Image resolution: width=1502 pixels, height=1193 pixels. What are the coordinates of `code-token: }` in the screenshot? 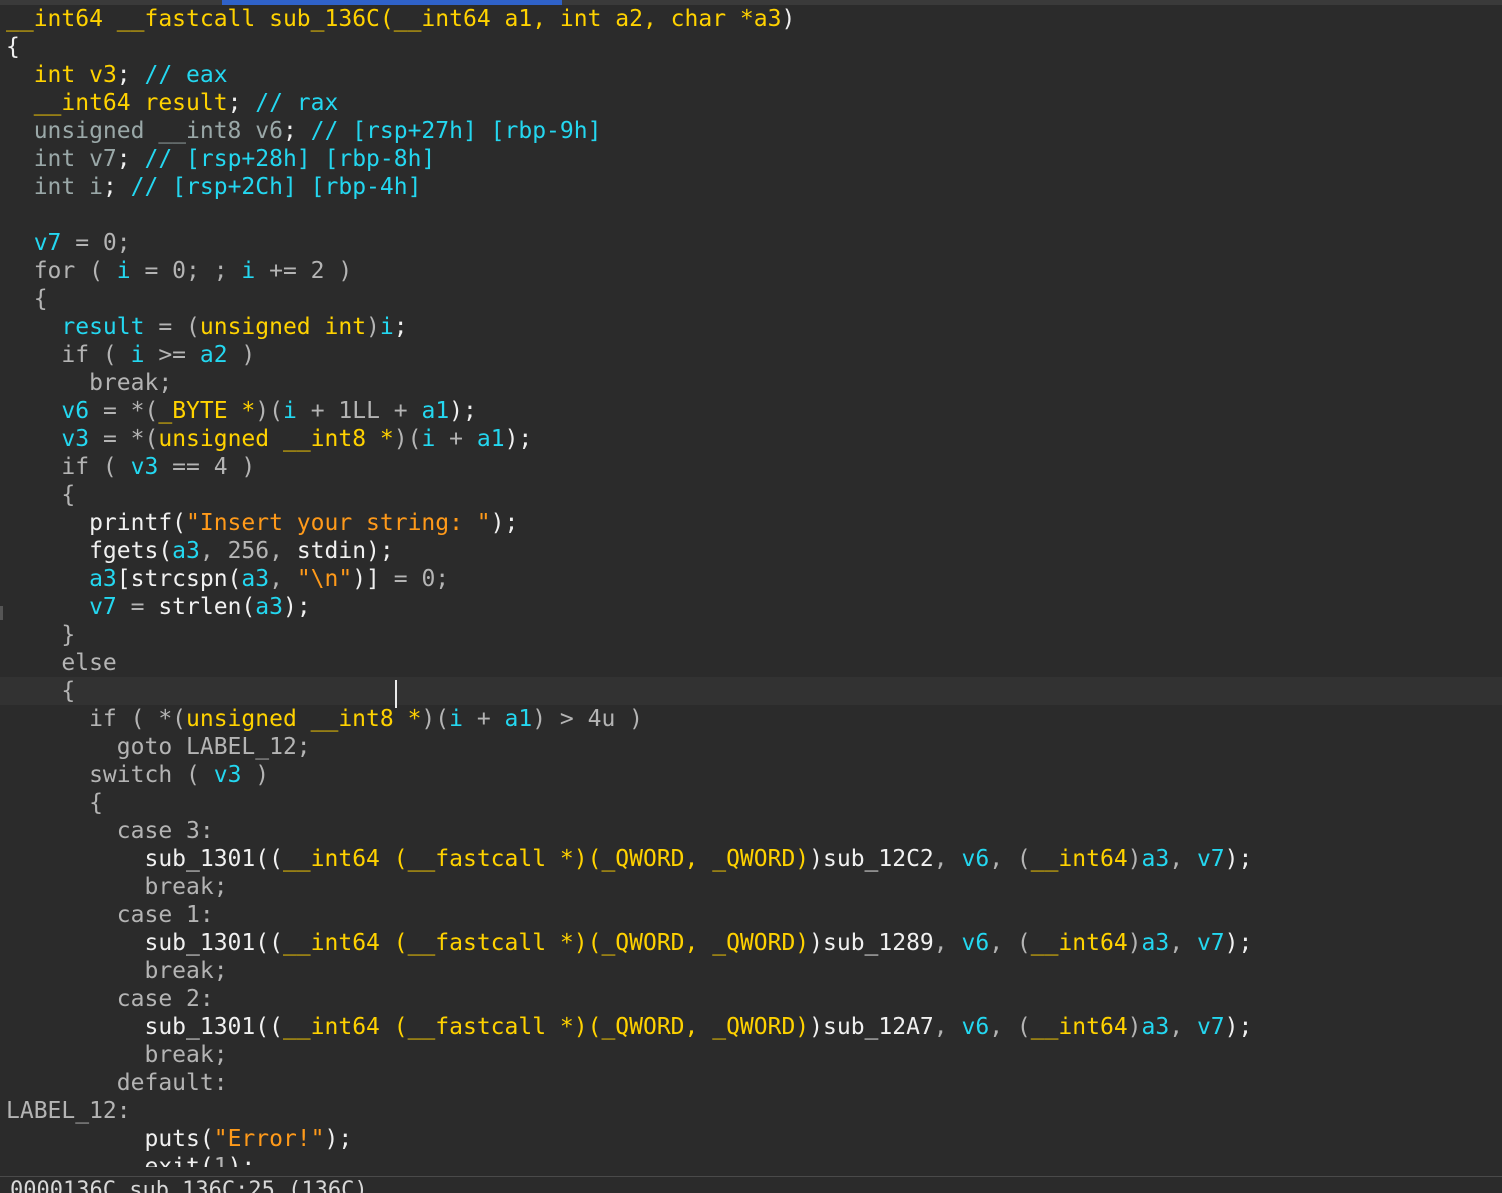 It's located at (41, 635).